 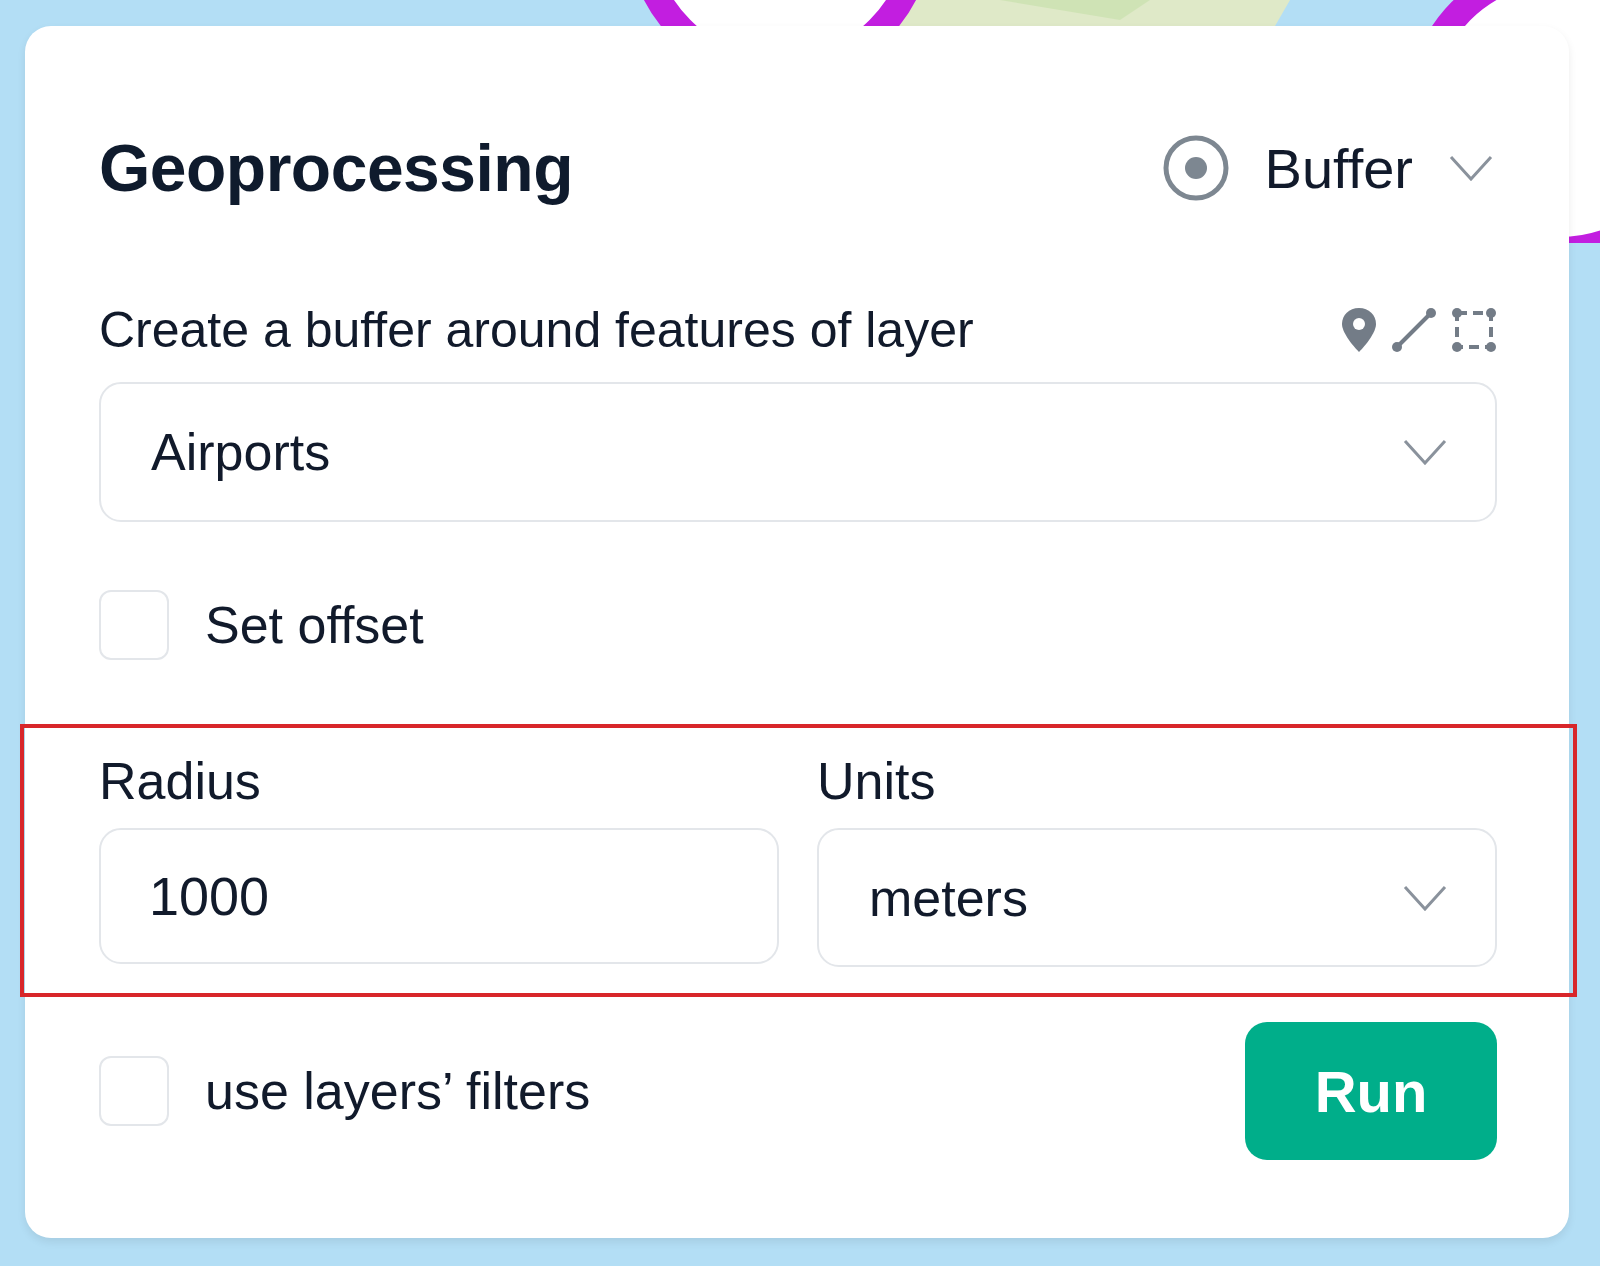 What do you see at coordinates (877, 781) in the screenshot?
I see `field-label: Units` at bounding box center [877, 781].